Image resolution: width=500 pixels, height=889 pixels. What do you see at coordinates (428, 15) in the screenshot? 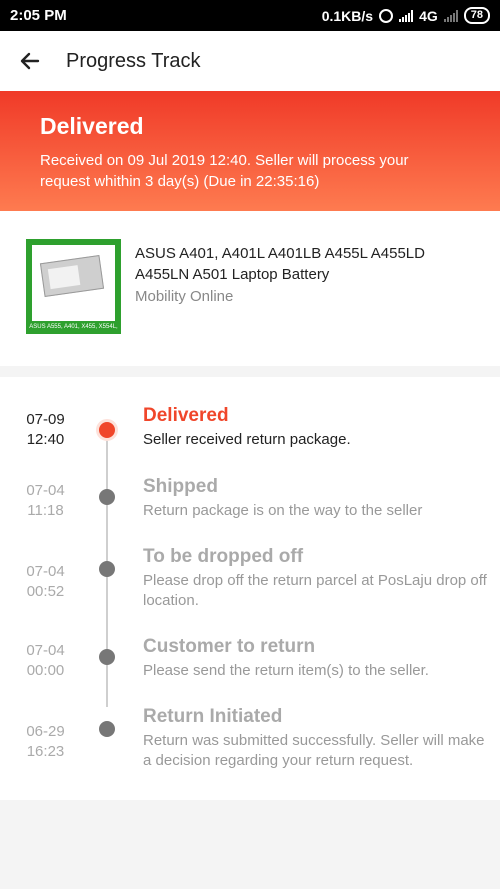
I see `network-type: 4G` at bounding box center [428, 15].